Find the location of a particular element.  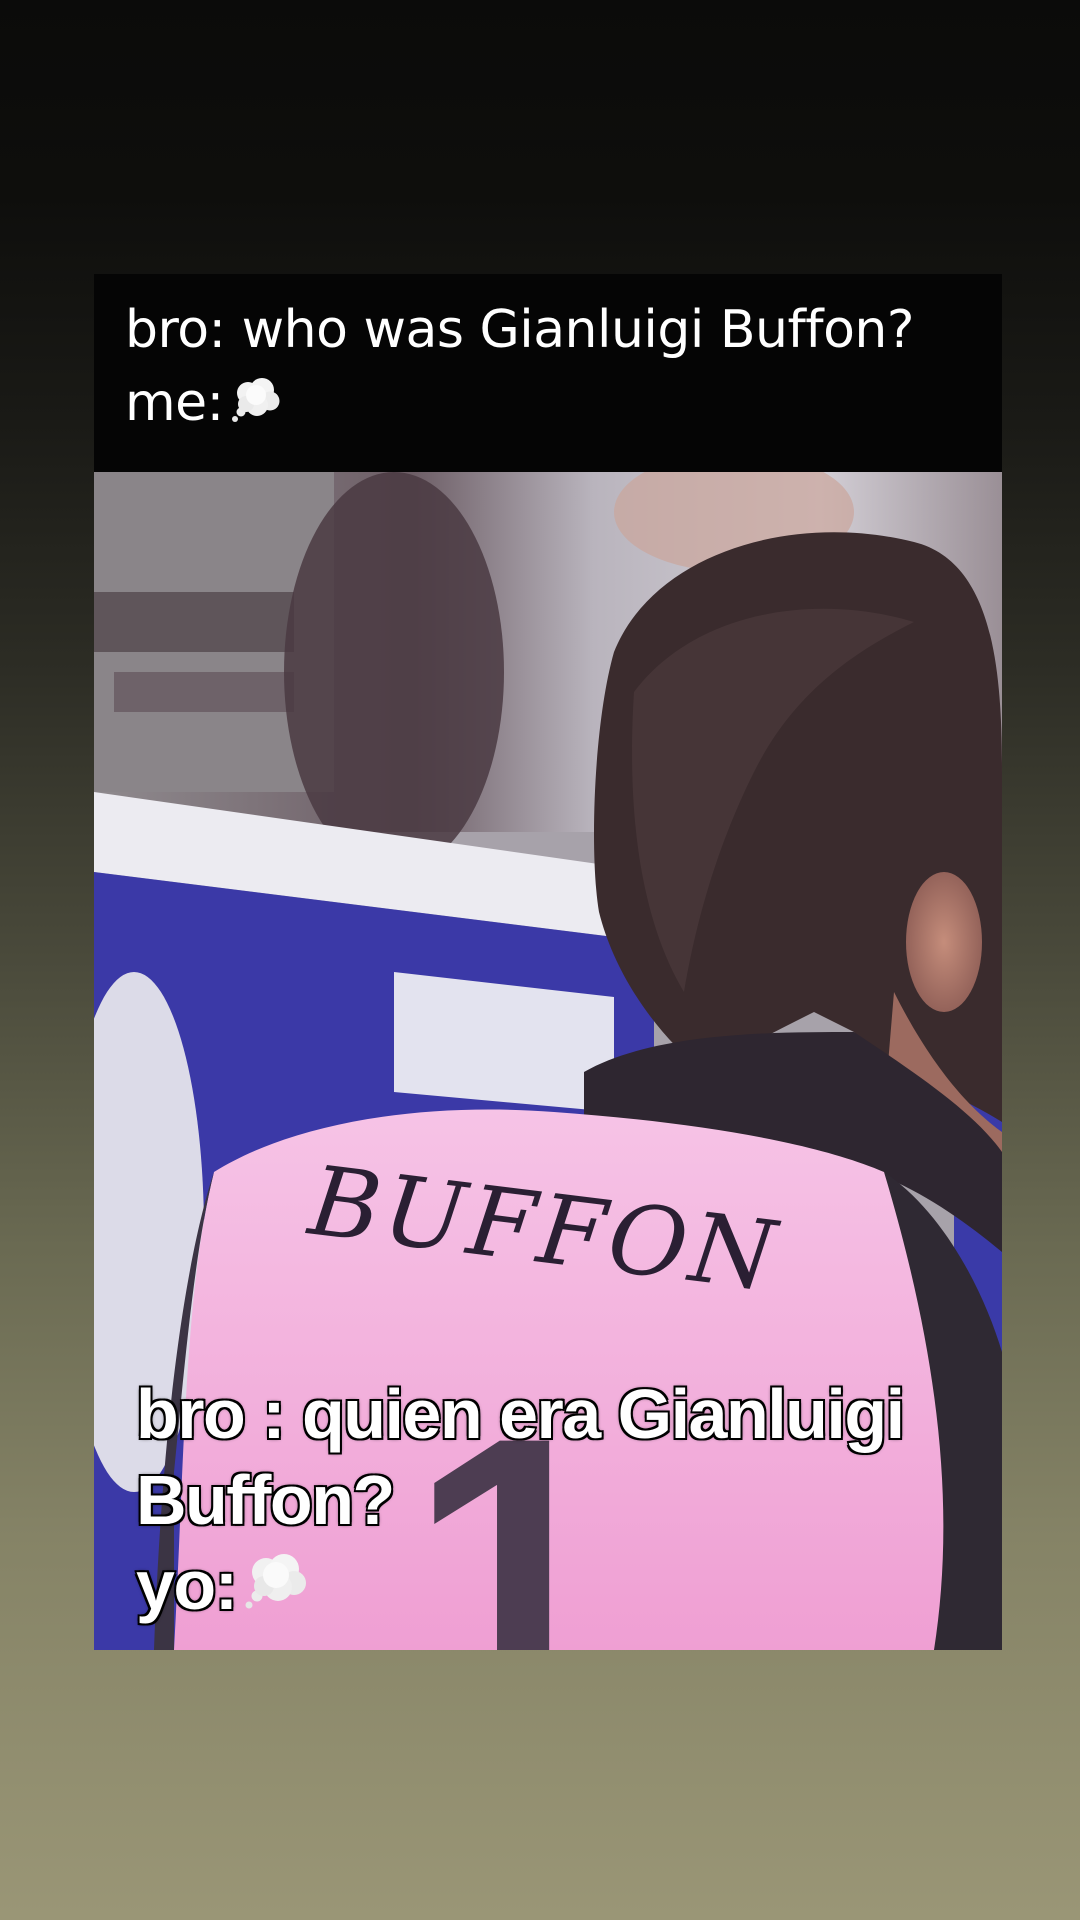

overlay-line-3: yo: is located at coordinates (221, 1585).